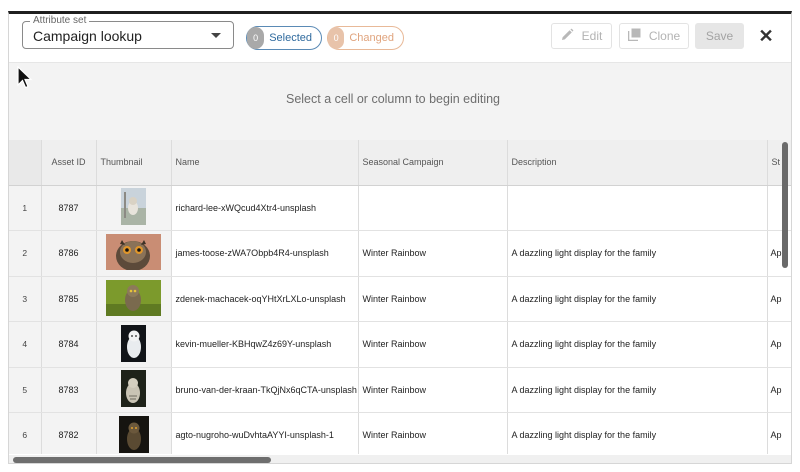 The width and height of the screenshot is (800, 472). What do you see at coordinates (134, 163) in the screenshot?
I see `column-header-thumbnail: Thumbnail` at bounding box center [134, 163].